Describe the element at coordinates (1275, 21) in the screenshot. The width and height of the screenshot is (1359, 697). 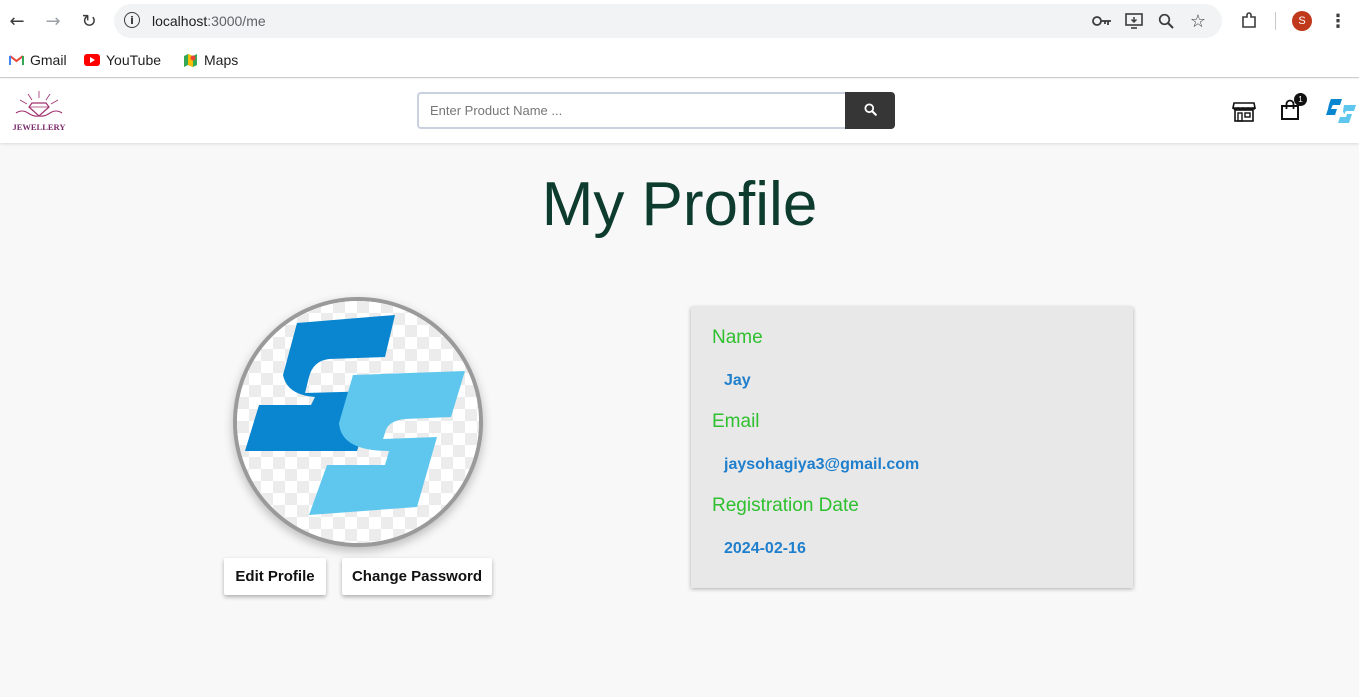
I see `toolbar-divider` at that location.